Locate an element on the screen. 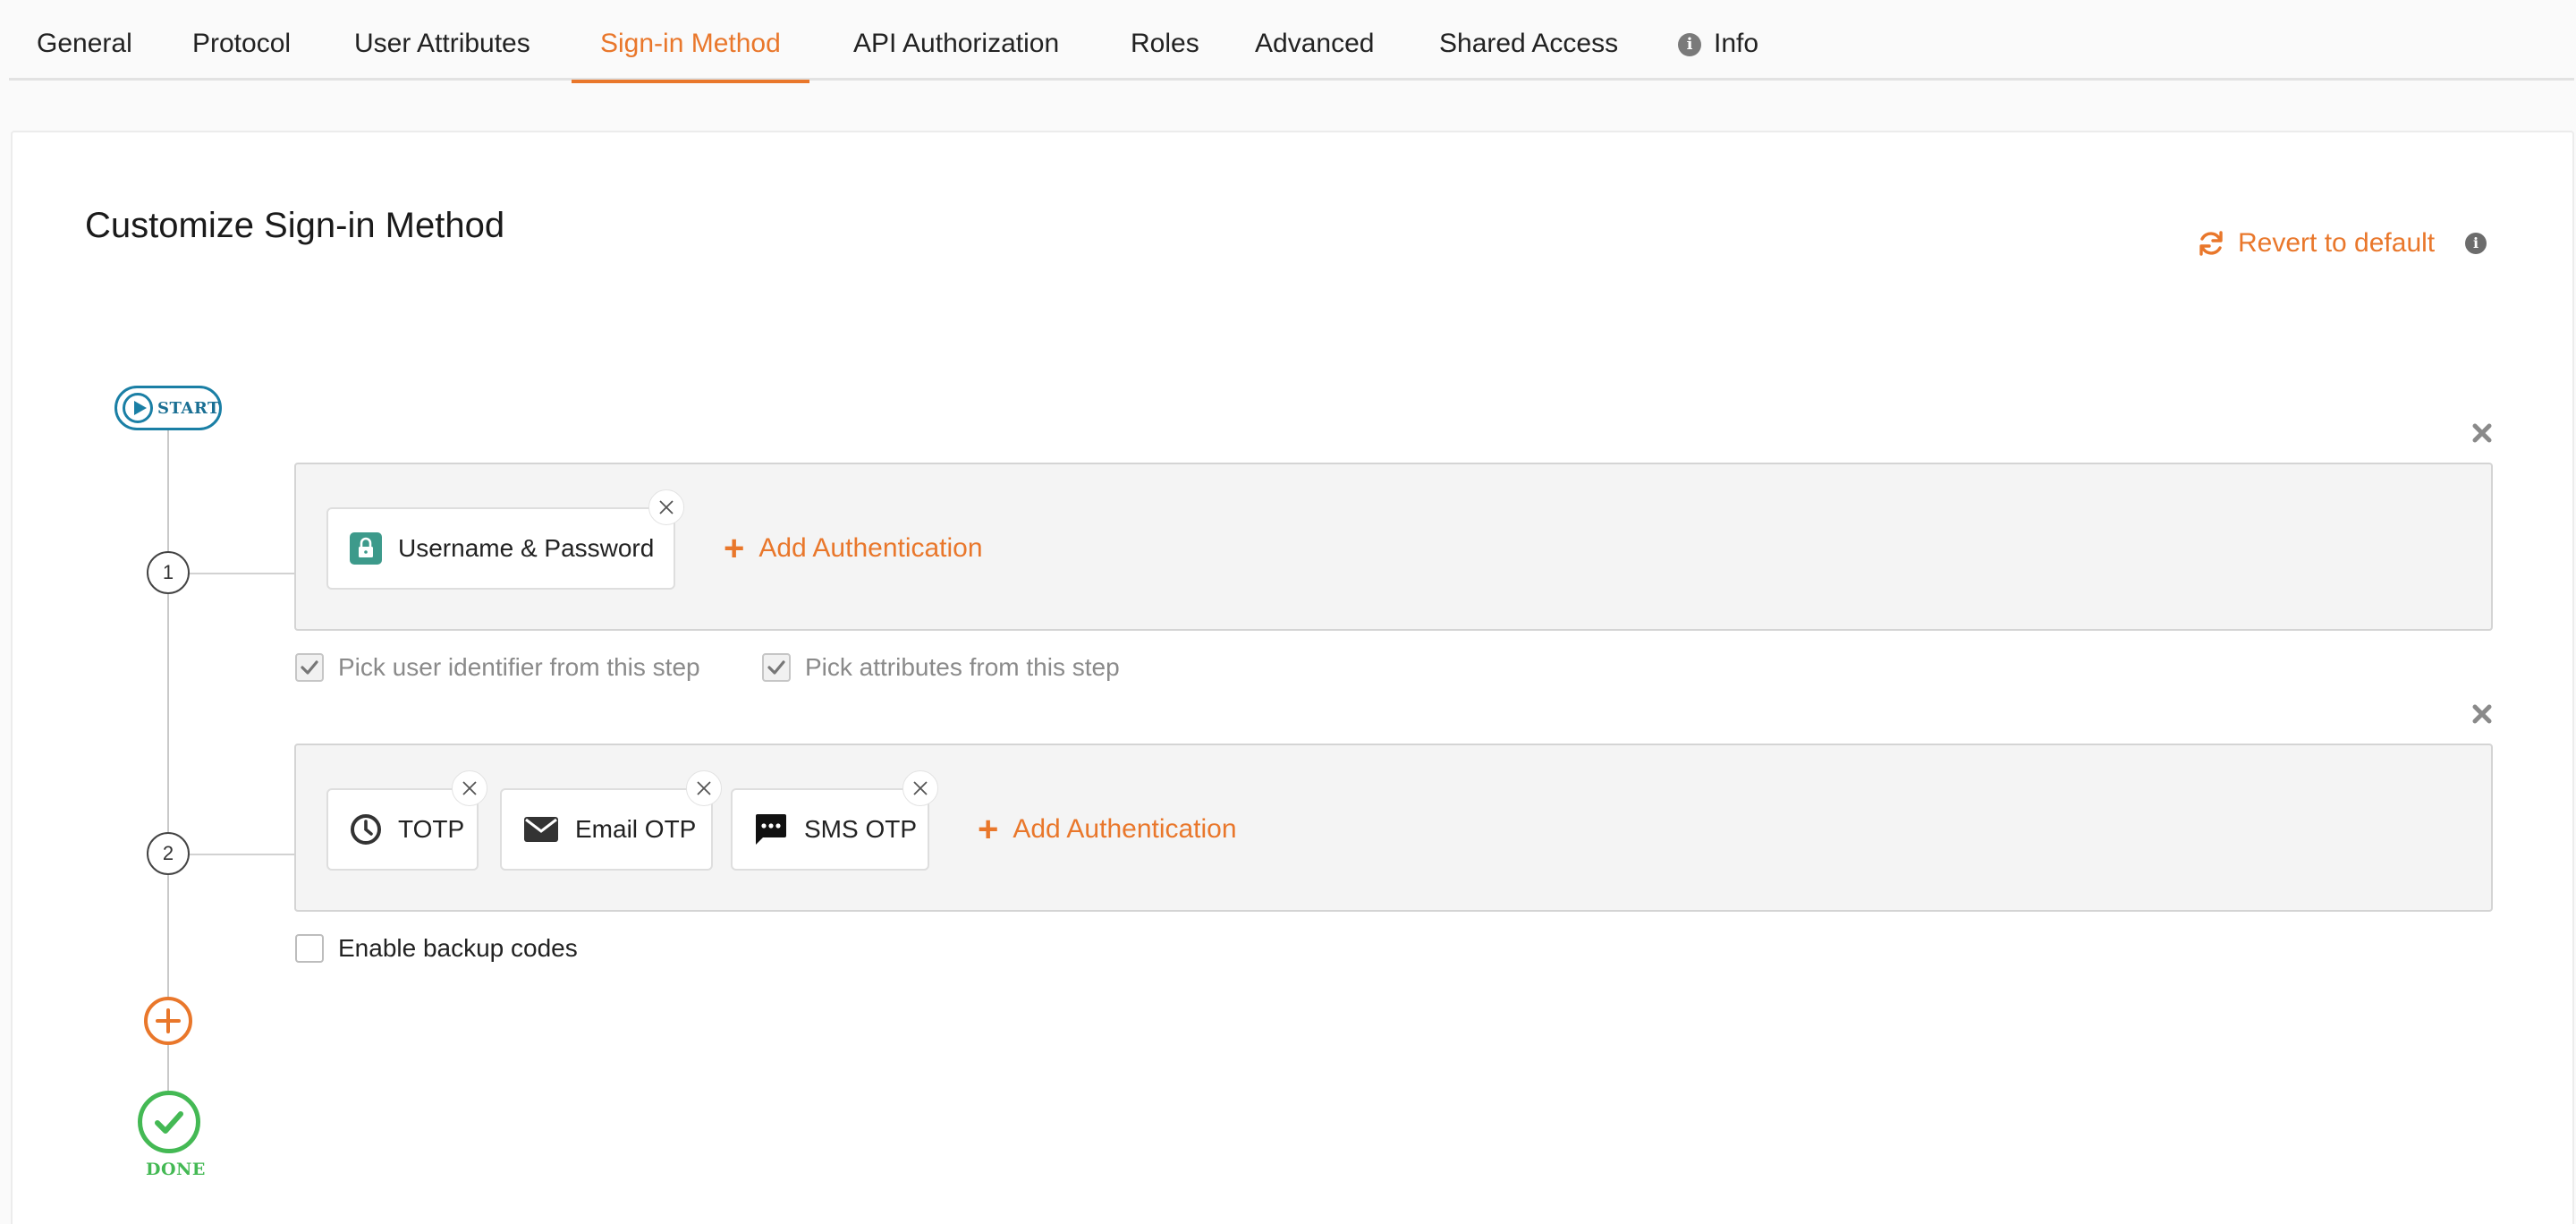  authenticator-card: TOTP is located at coordinates (406, 820).